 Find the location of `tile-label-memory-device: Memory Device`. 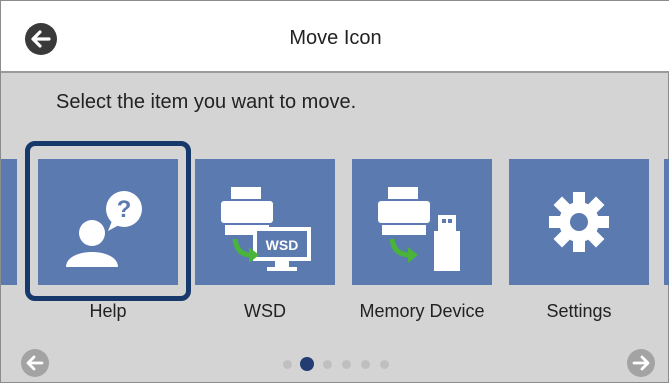

tile-label-memory-device: Memory Device is located at coordinates (422, 311).